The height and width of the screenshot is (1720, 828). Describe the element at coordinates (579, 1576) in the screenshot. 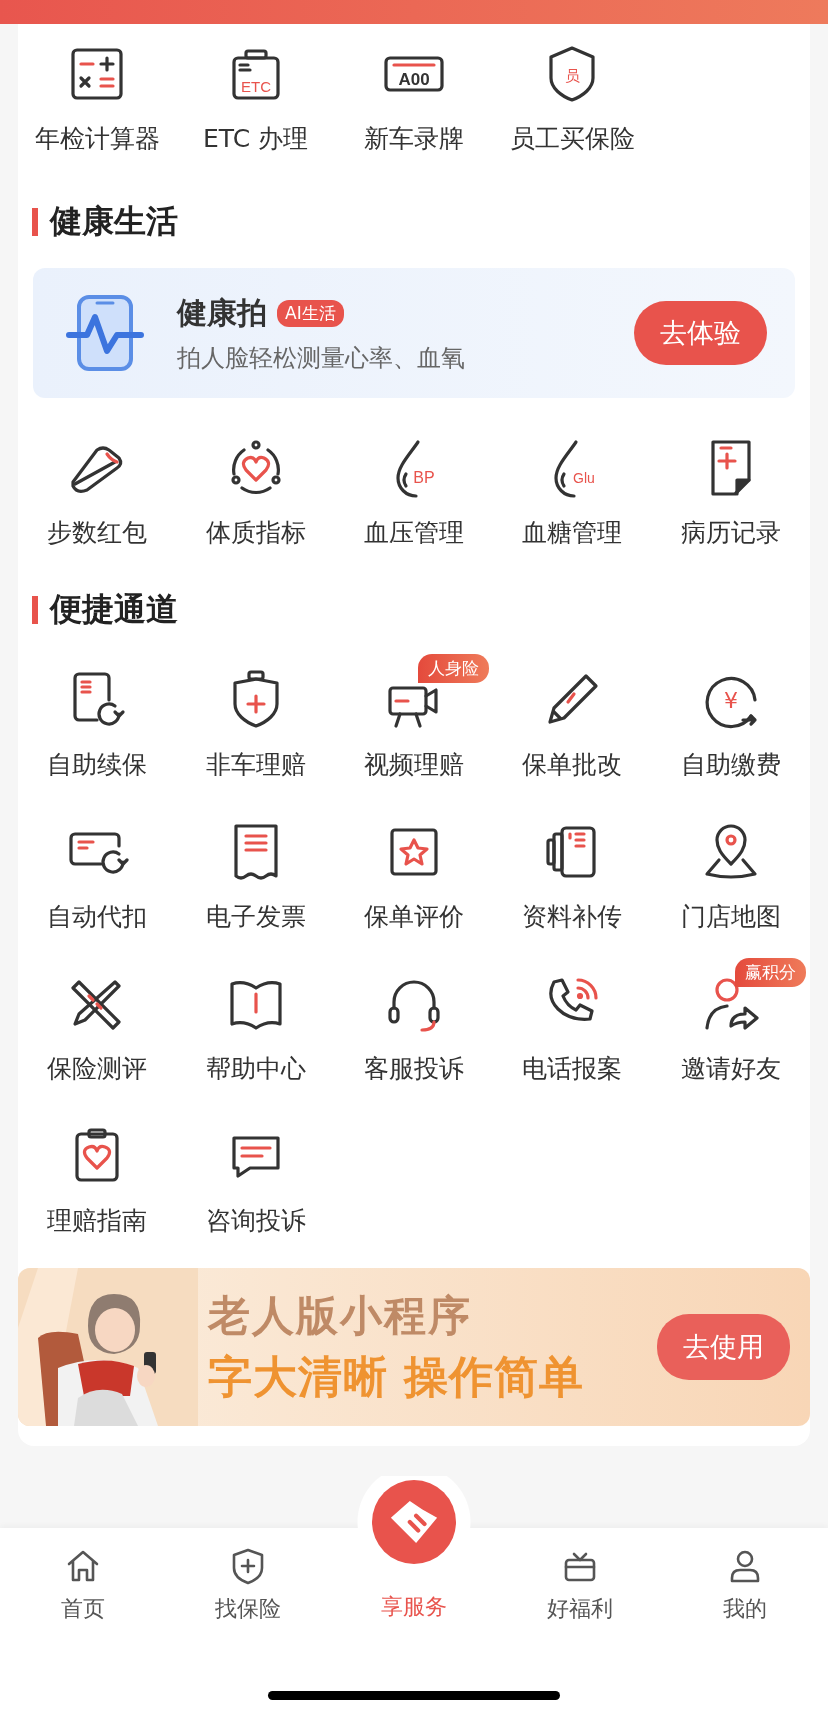

I see `tab: 好福利` at that location.